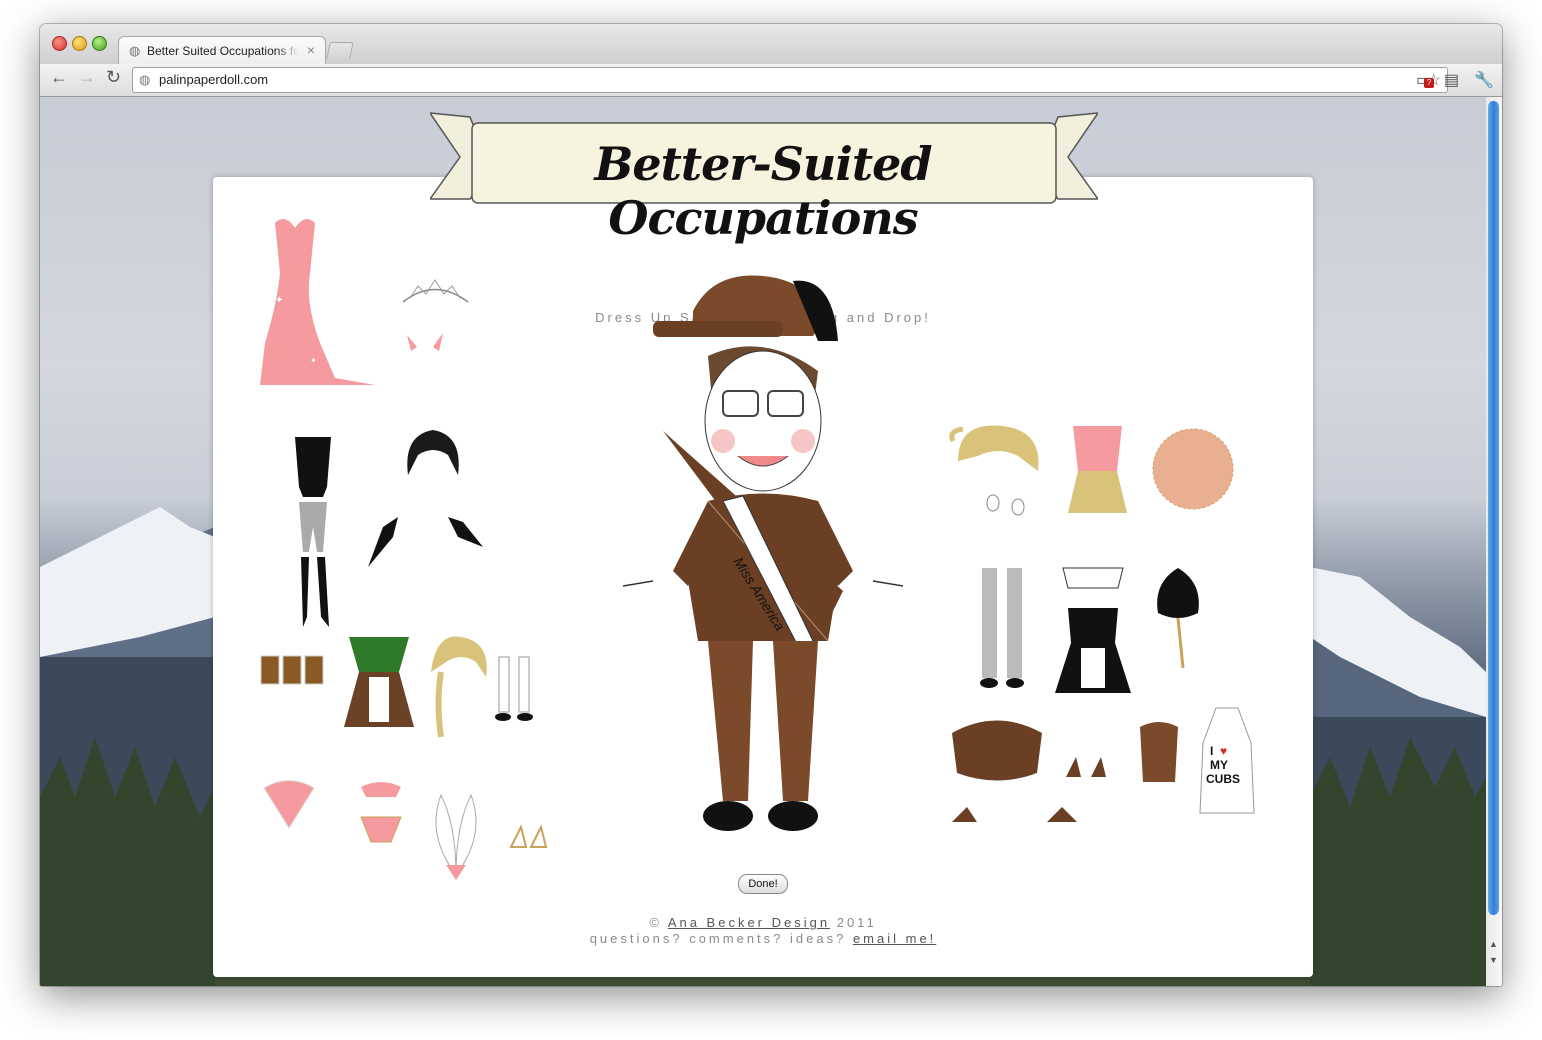  What do you see at coordinates (289, 804) in the screenshot?
I see `feather-fan-item` at bounding box center [289, 804].